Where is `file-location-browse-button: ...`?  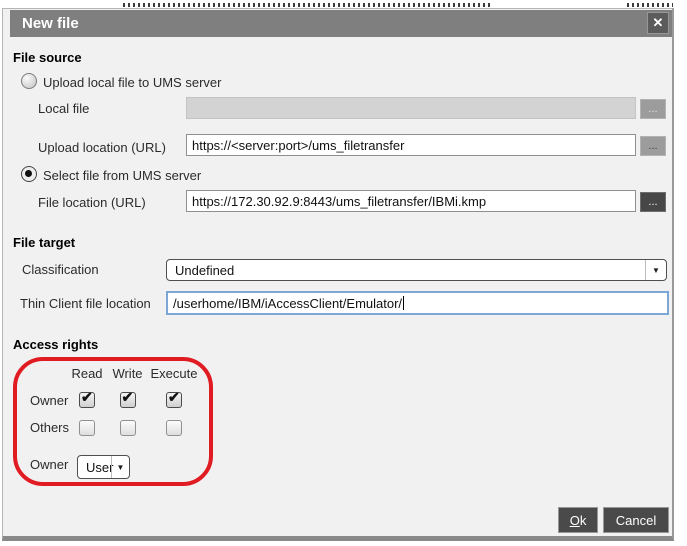
file-location-browse-button: ... is located at coordinates (653, 202).